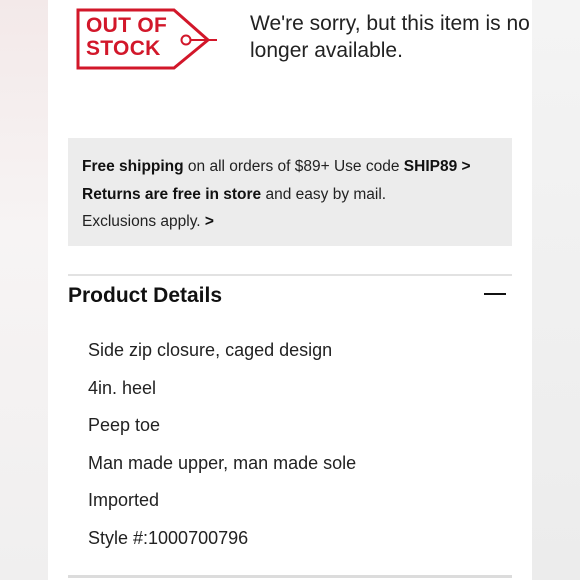 This screenshot has height=580, width=580. Describe the element at coordinates (222, 462) in the screenshot. I see `list-item: Man made upper, man made sole` at that location.